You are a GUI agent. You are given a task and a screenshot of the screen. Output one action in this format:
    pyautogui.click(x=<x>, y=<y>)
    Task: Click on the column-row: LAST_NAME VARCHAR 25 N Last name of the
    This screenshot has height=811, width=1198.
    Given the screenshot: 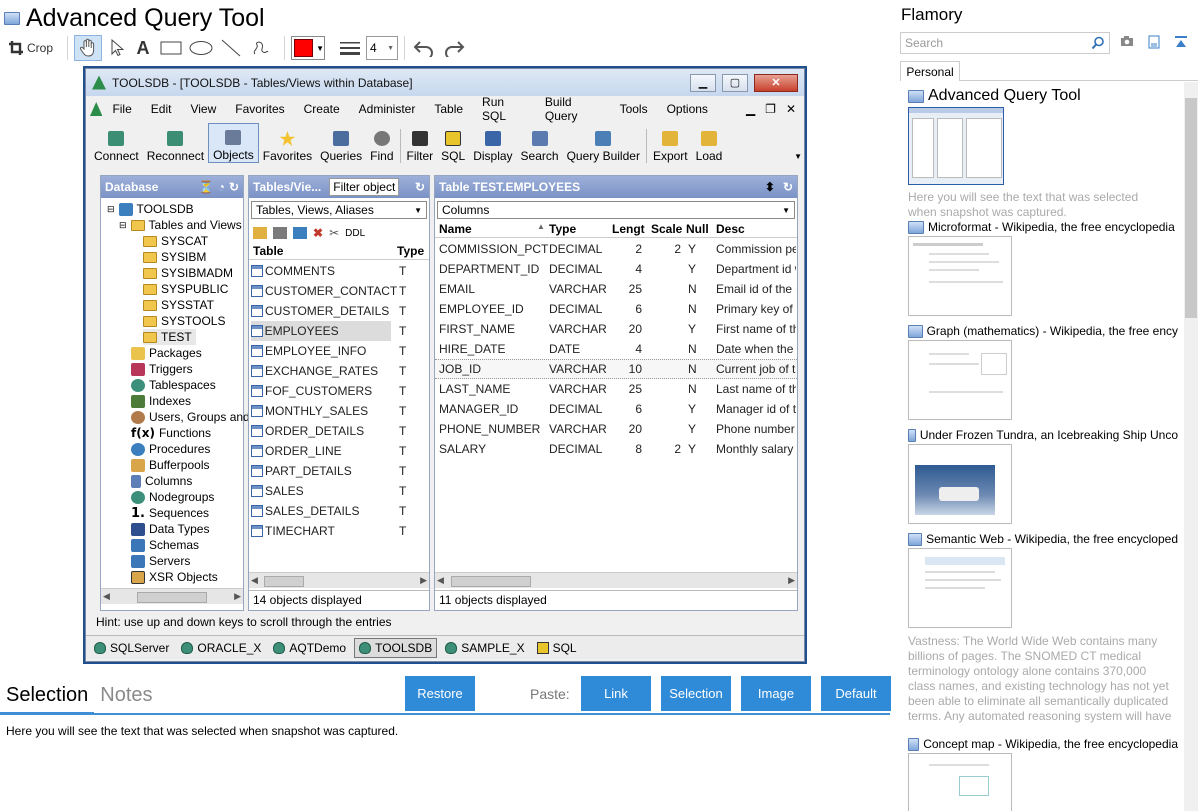 What is the action you would take?
    pyautogui.click(x=616, y=389)
    